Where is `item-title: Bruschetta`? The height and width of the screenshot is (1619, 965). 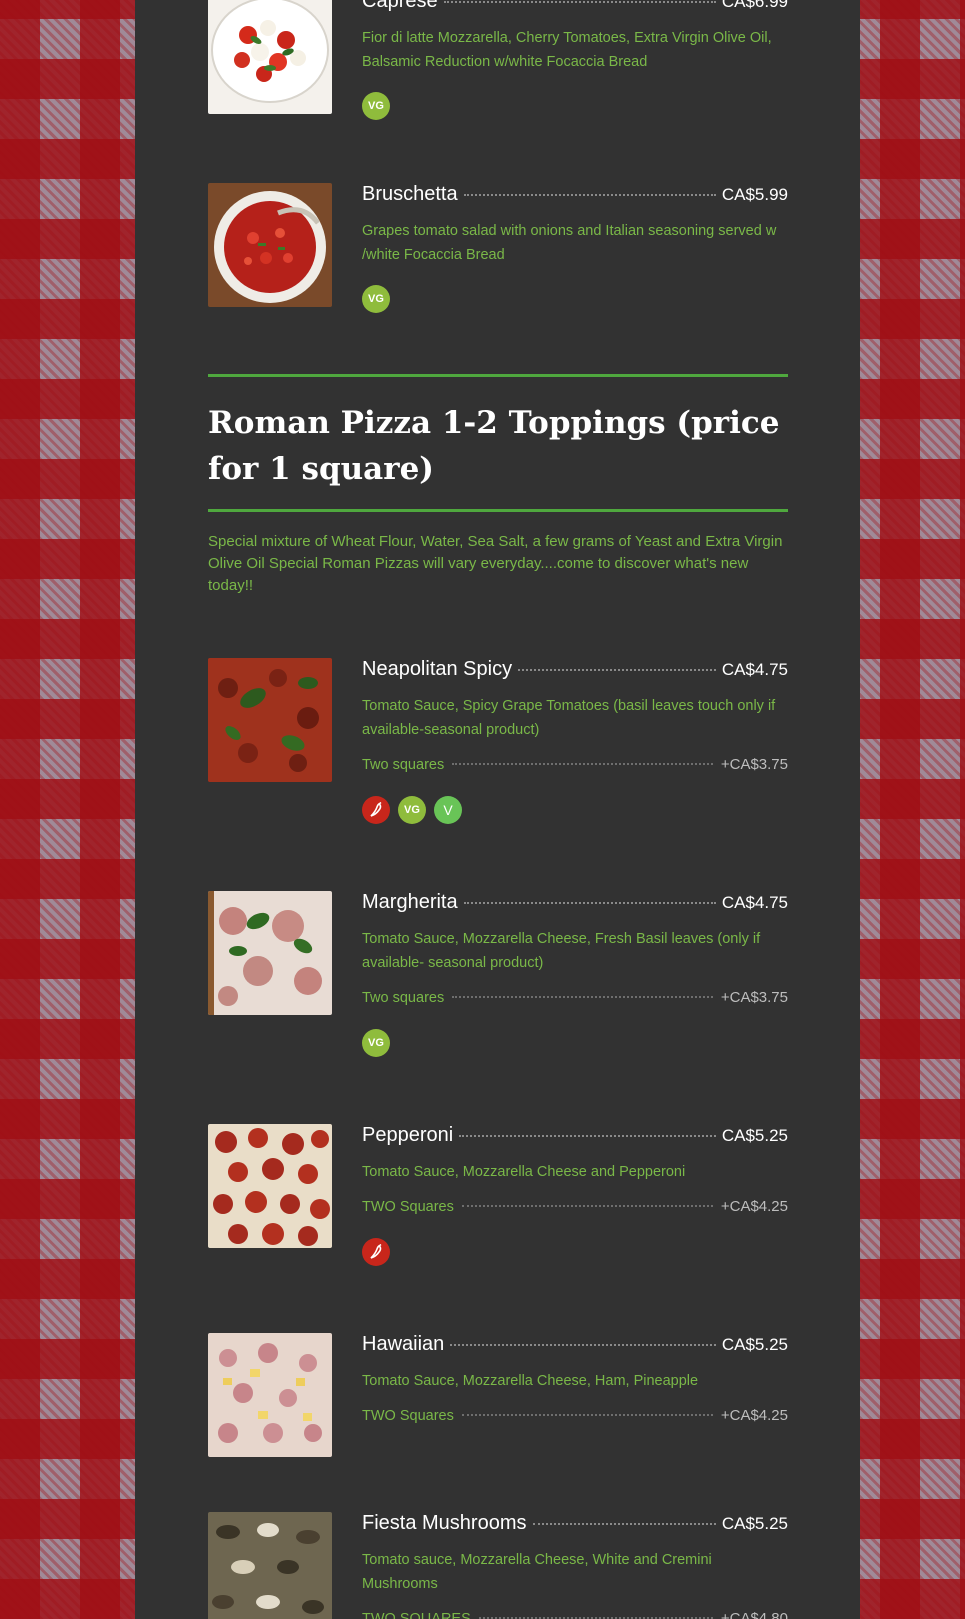
item-title: Bruschetta is located at coordinates (410, 194).